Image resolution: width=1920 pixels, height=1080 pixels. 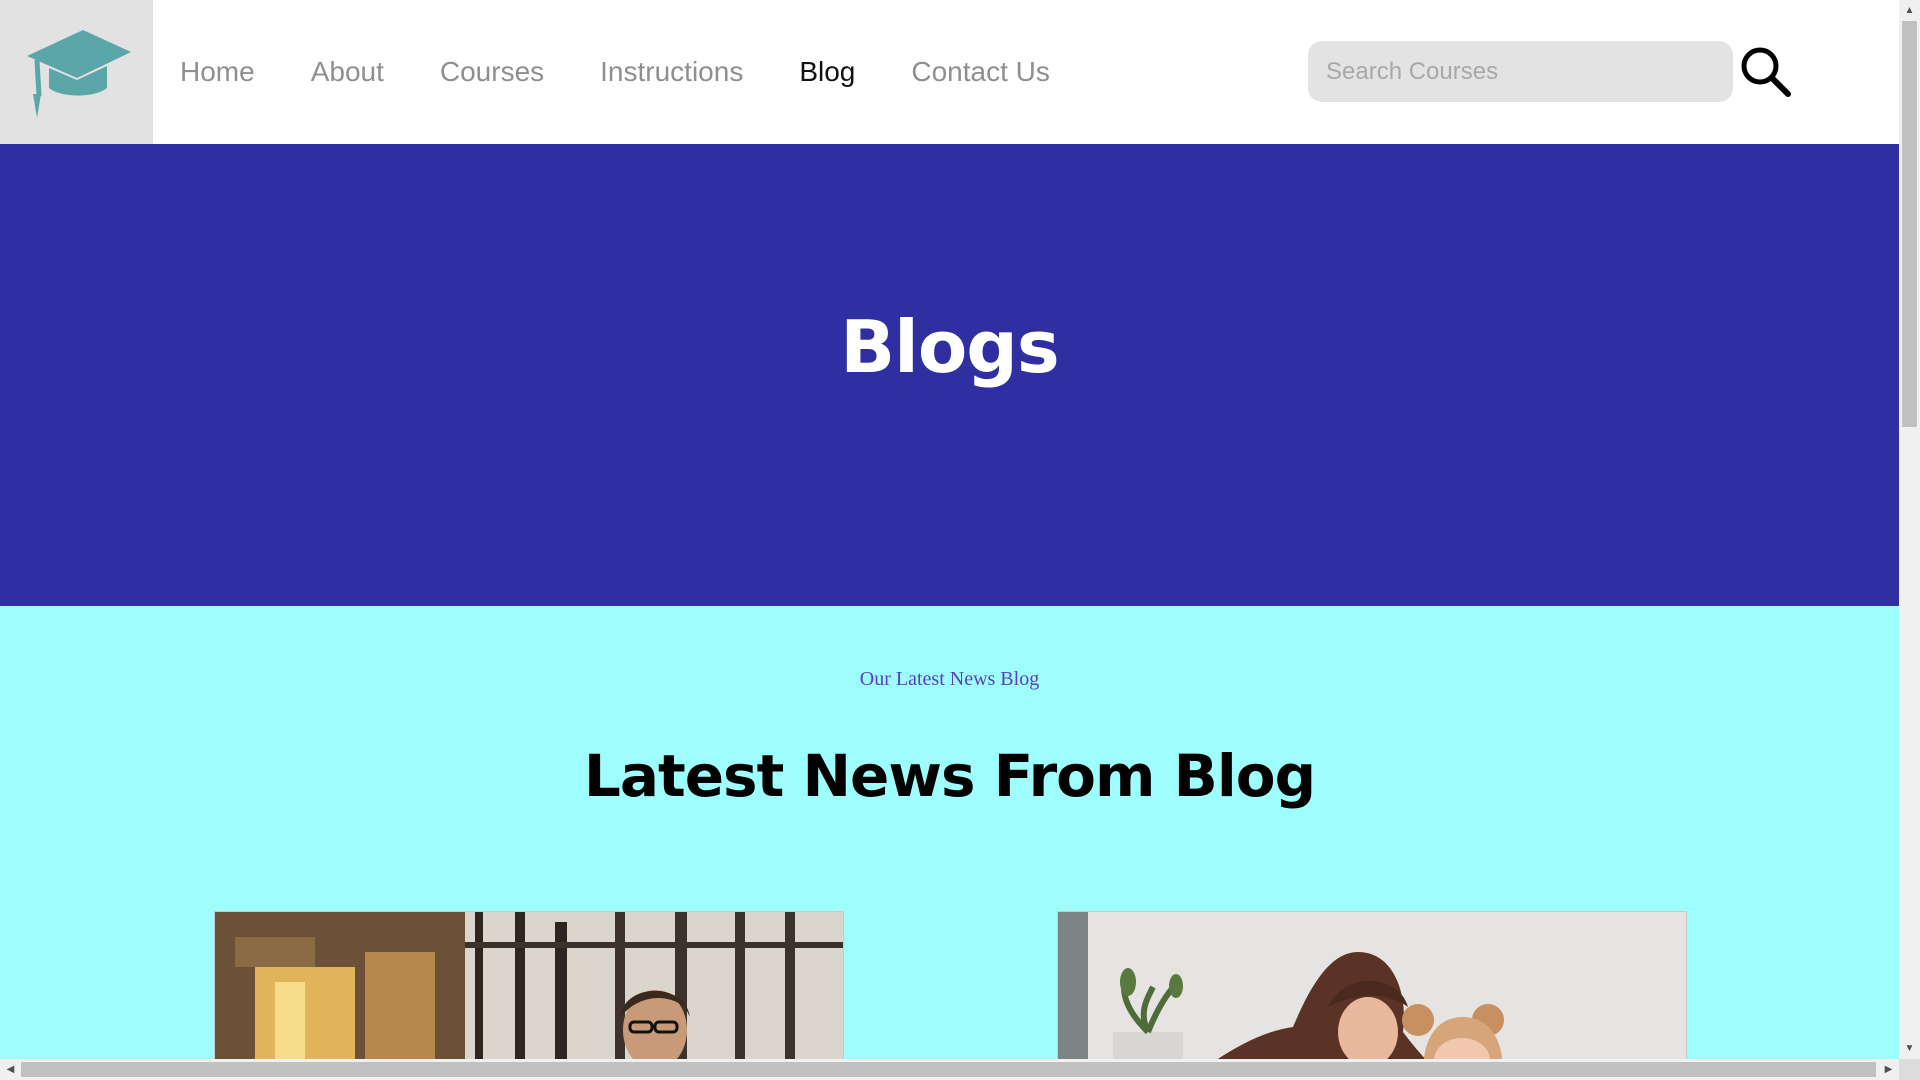 I want to click on section-heading: Latest News From Blog, so click(x=949, y=776).